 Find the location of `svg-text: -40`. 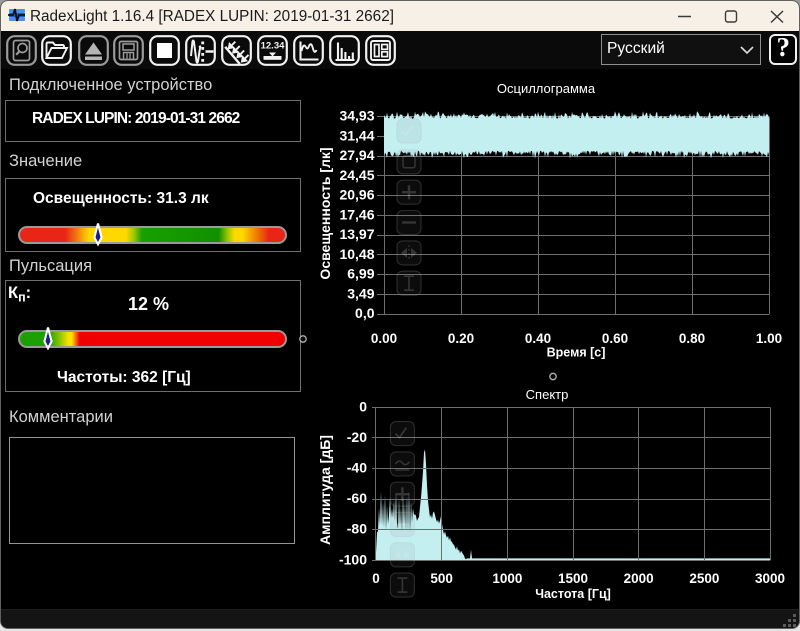

svg-text: -40 is located at coordinates (357, 468).